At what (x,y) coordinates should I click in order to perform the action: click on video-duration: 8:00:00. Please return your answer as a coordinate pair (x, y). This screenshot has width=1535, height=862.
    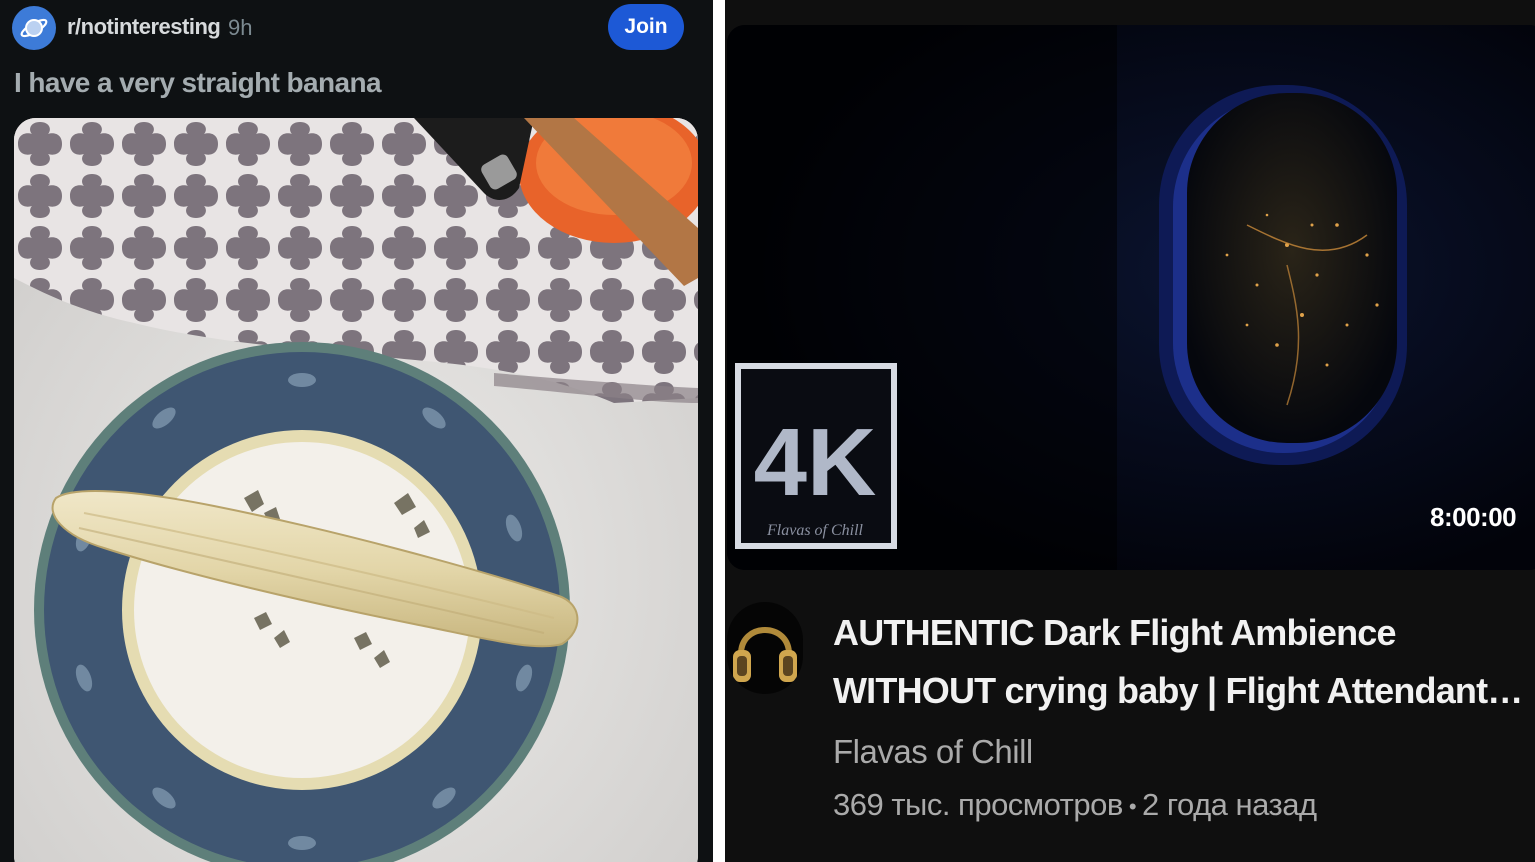
    Looking at the image, I should click on (1473, 517).